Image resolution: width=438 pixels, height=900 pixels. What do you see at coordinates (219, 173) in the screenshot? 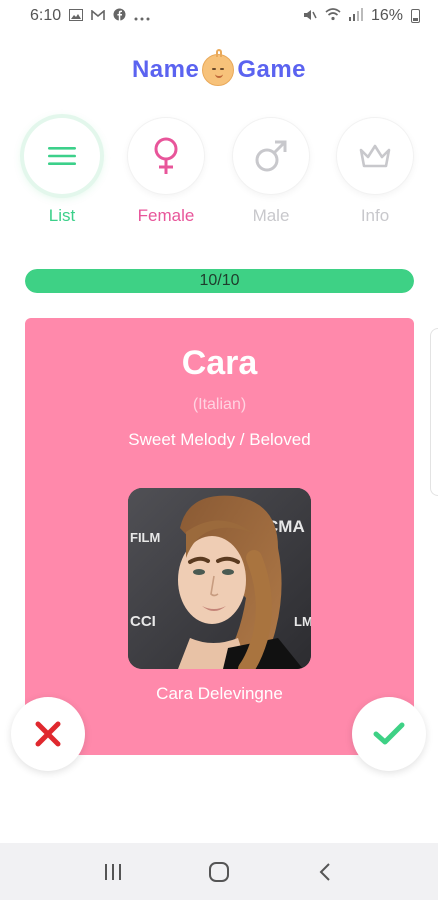
I see `category-tabs: List Female Male Info` at bounding box center [219, 173].